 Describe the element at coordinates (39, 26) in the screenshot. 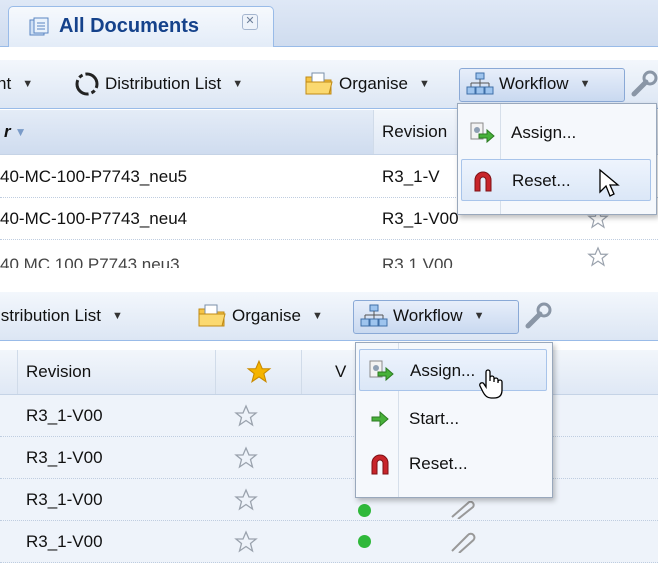

I see `documents-icon` at that location.